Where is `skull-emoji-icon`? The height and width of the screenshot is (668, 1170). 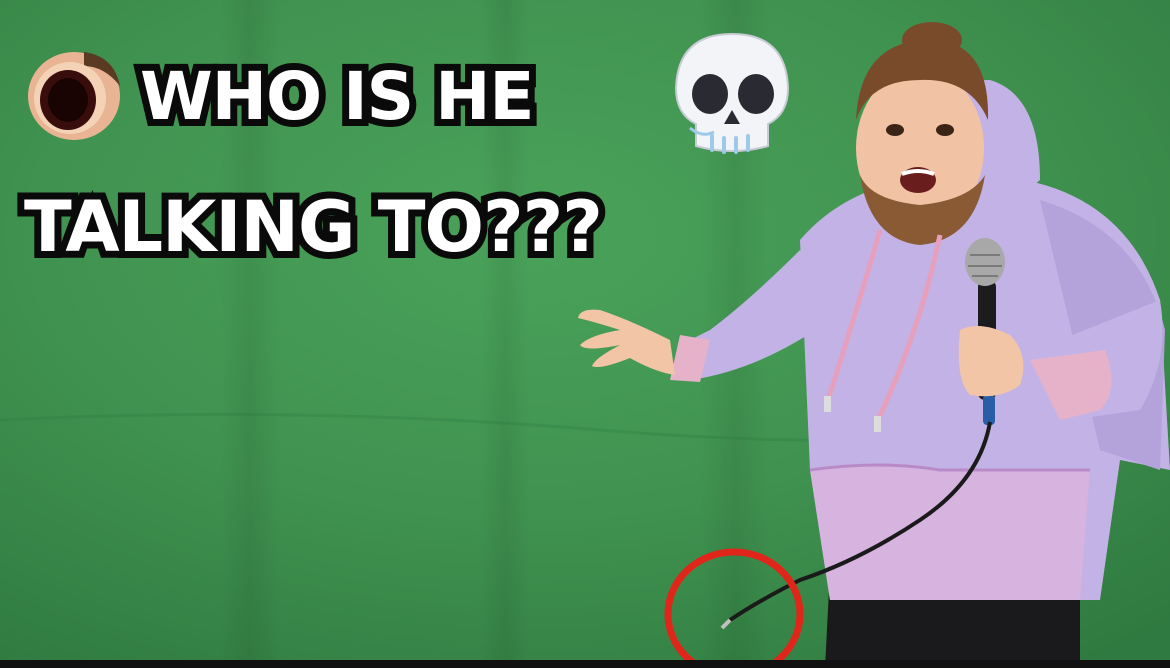
skull-emoji-icon is located at coordinates (732, 93).